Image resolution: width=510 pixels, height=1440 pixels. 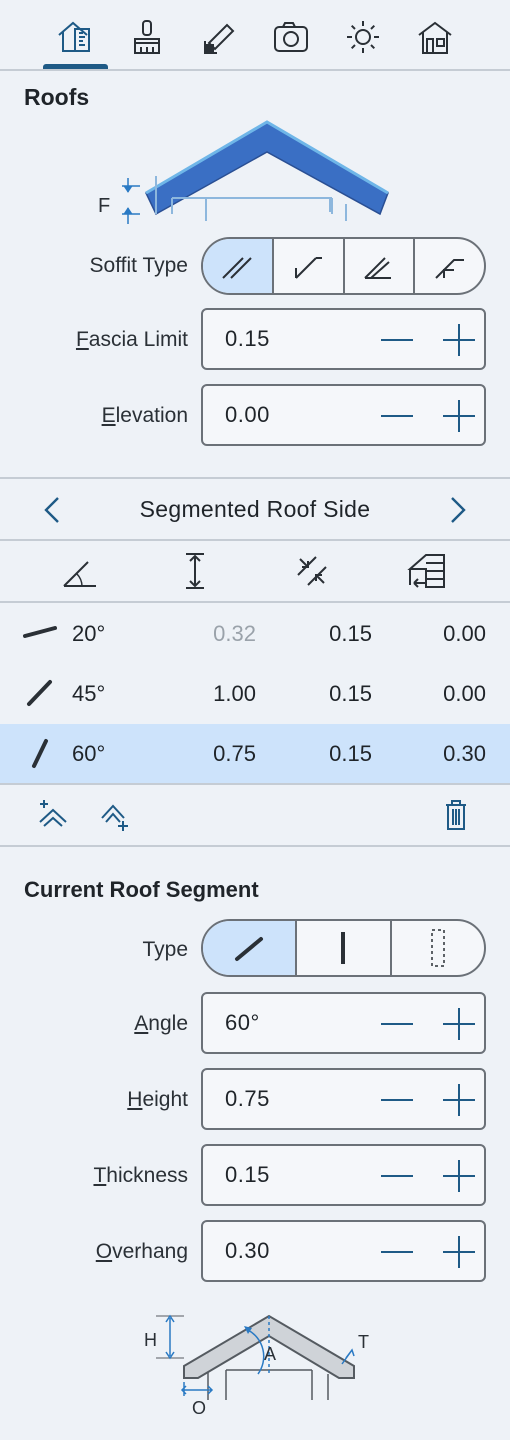 I want to click on chevron-right-icon, so click(x=457, y=510).